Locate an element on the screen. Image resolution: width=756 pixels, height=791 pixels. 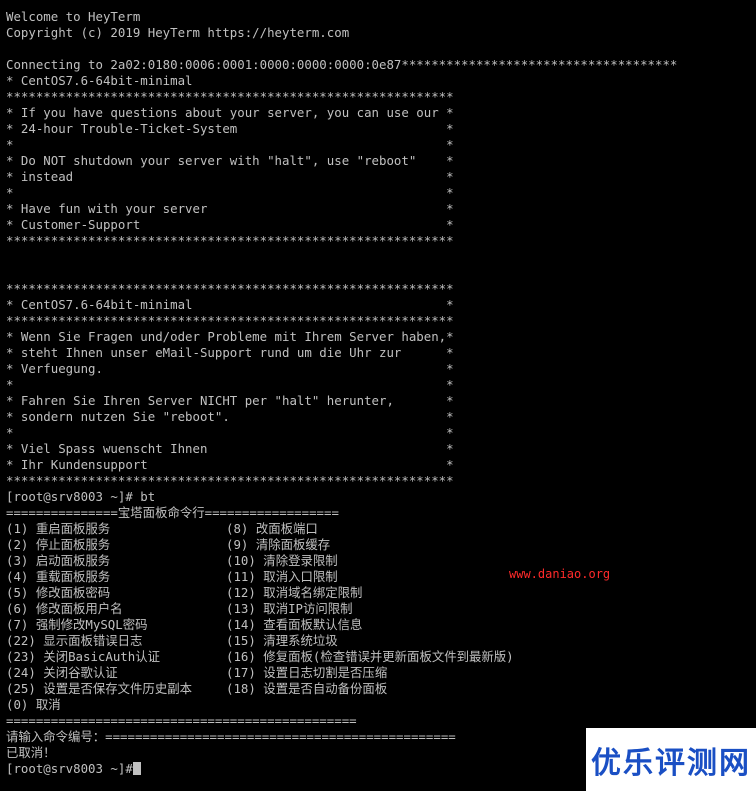
menu-row: (5) 修改面板密码 (12) 取消域名绑定限制 is located at coordinates (260, 593).